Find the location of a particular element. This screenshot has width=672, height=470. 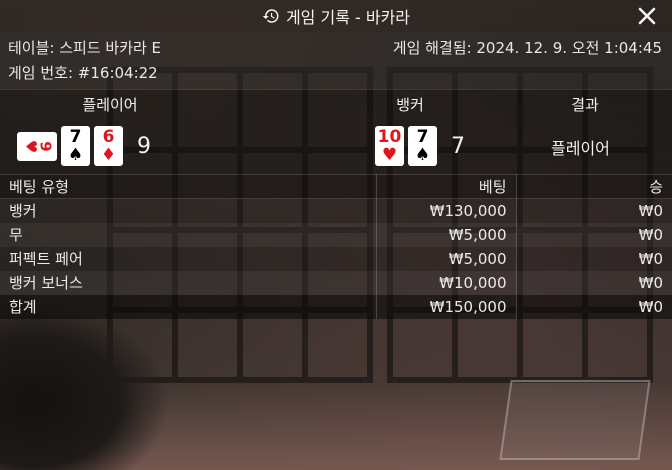

table-row: 퍼펙트 페어 ₩5,000 ₩0 is located at coordinates (336, 258).